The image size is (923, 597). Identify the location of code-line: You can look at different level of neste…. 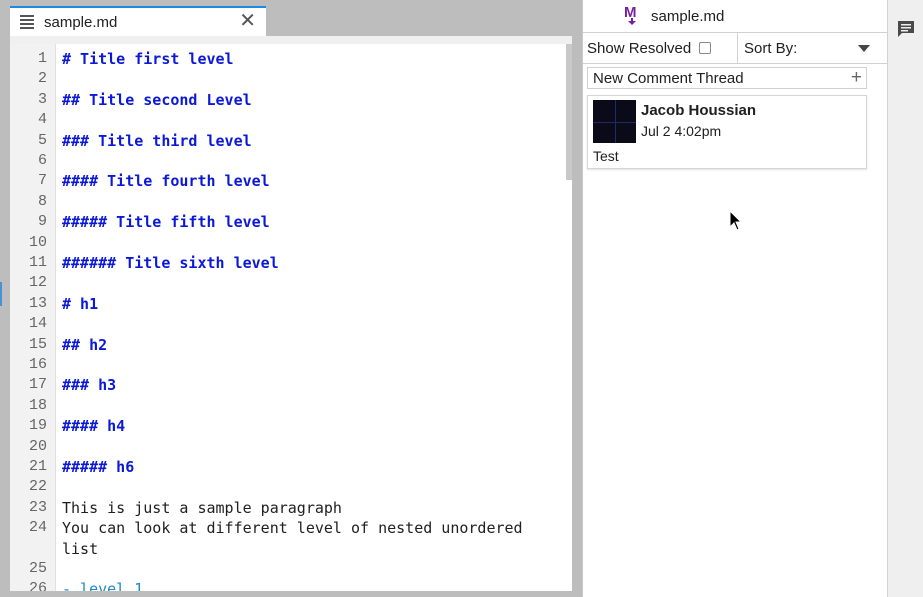
(292, 528).